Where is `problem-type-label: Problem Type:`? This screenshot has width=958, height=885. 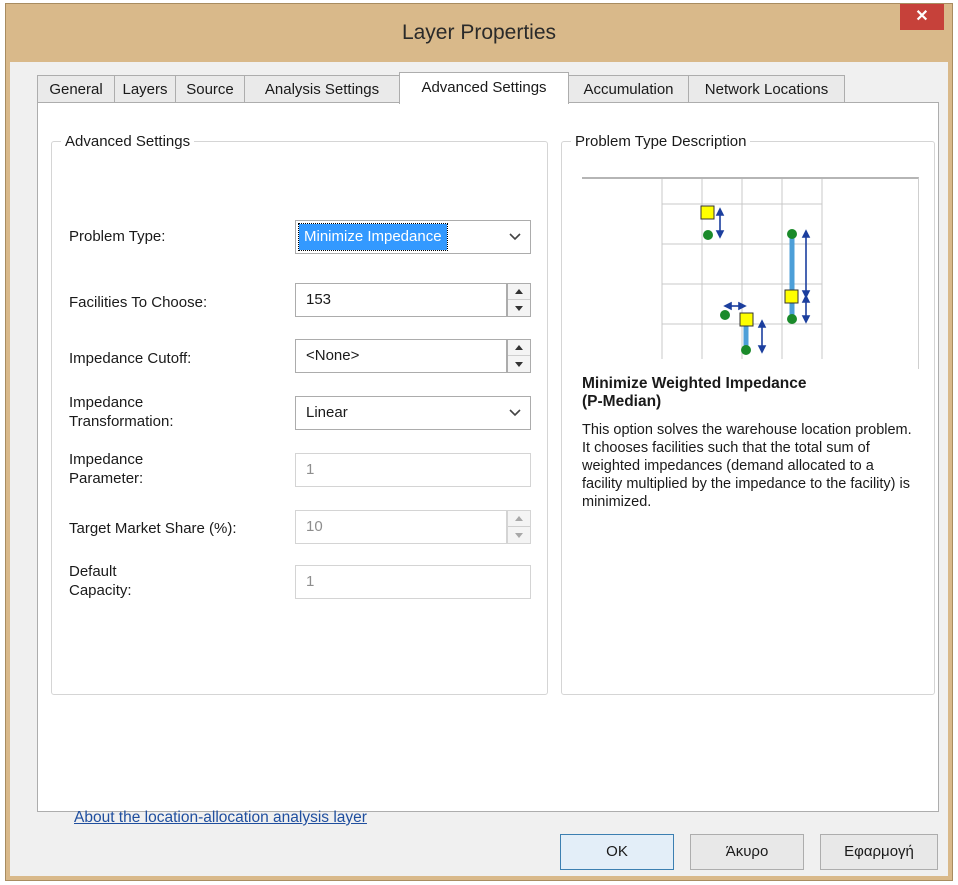 problem-type-label: Problem Type: is located at coordinates (117, 236).